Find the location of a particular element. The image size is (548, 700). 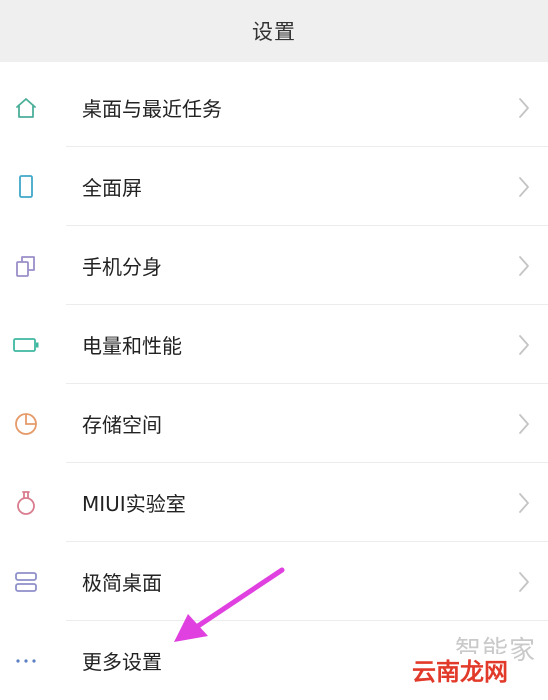

settings-item-dual-apps: 手机分身 is located at coordinates (274, 265).